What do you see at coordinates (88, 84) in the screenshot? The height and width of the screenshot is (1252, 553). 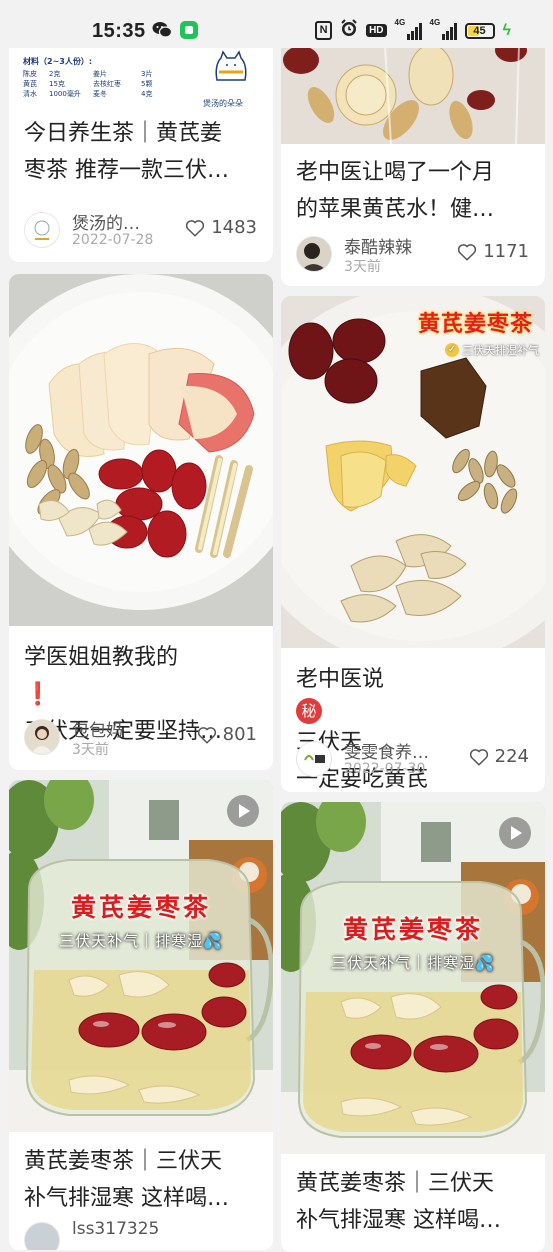 I see `recipe-table: 陈皮 2克 姜片 3片 黄芪 15克 去核红枣 5颗 清水 1000毫升 麦冬 4克` at bounding box center [88, 84].